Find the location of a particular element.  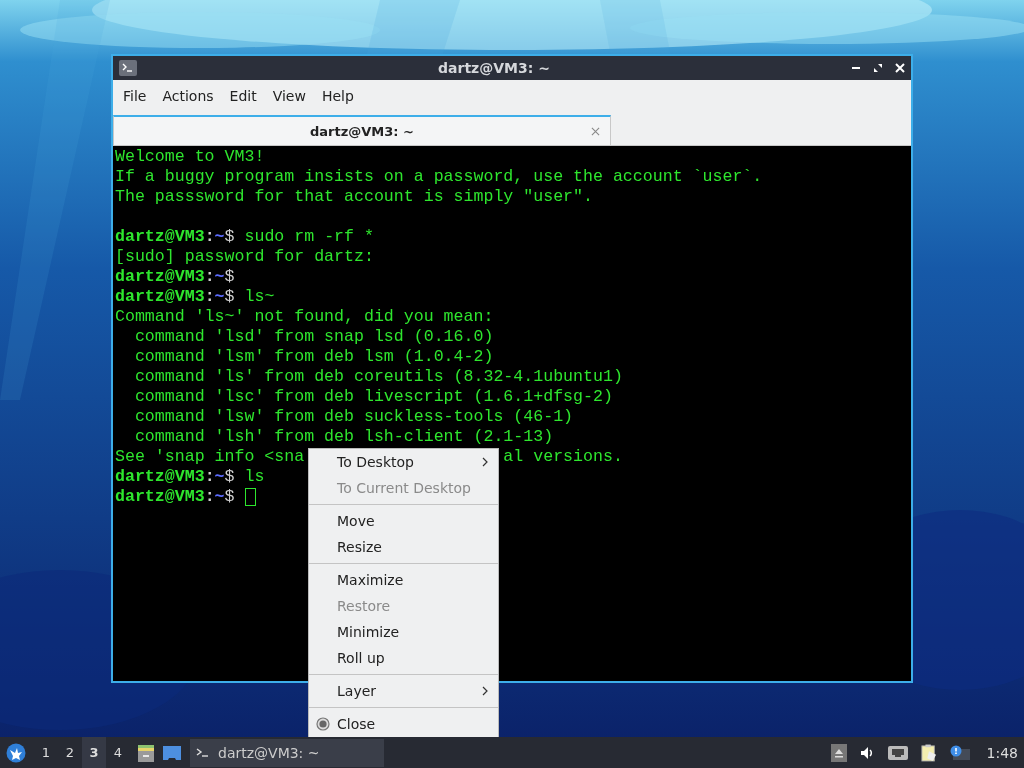

terminal-line: command 'lsd' from snap lsd (0.16.0) is located at coordinates (314, 337).